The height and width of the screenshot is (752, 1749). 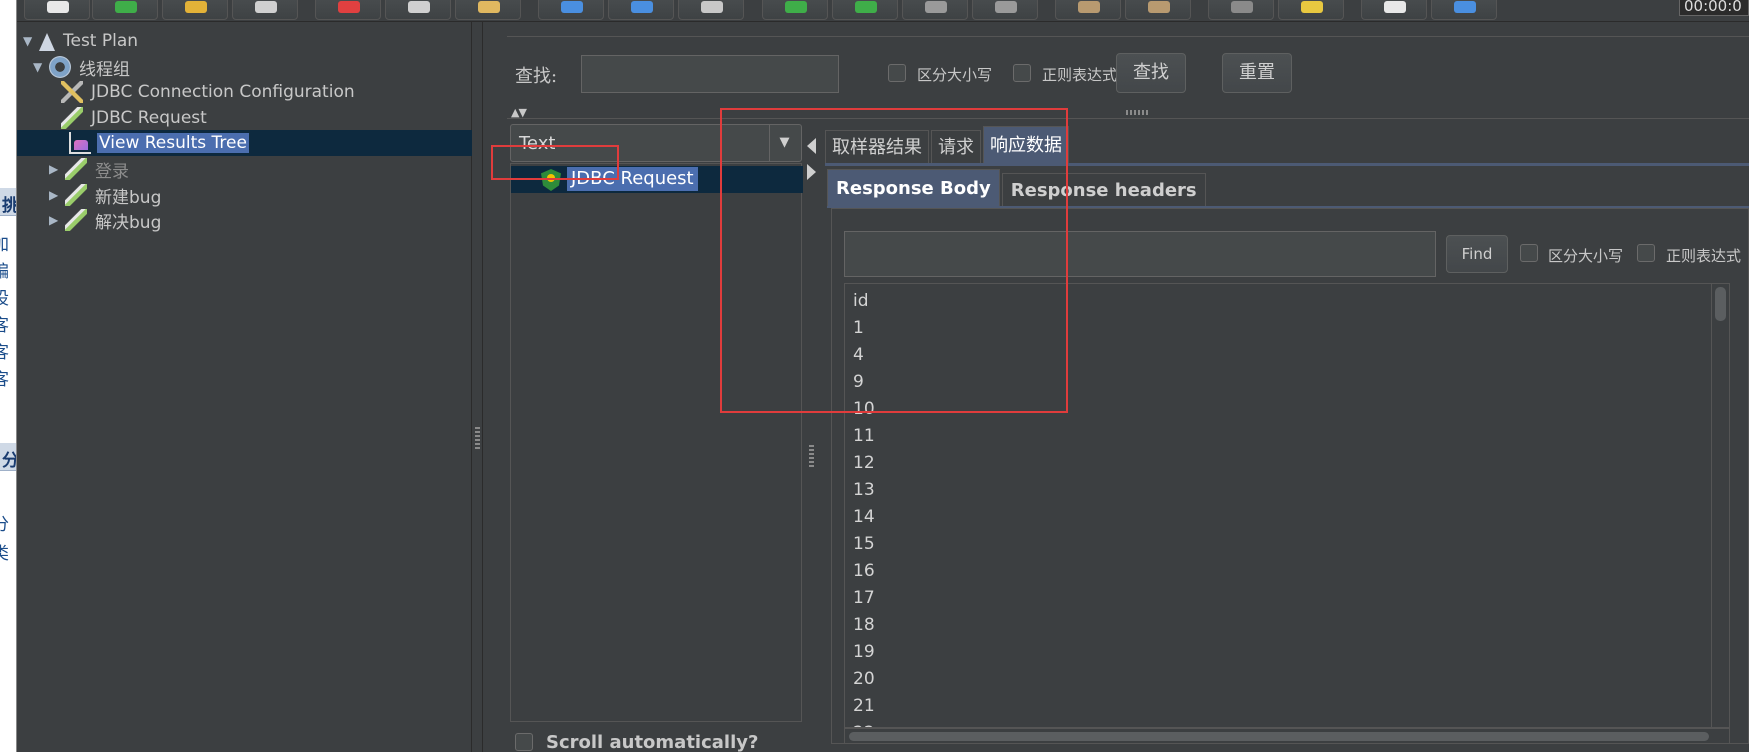 What do you see at coordinates (348, 10) in the screenshot?
I see `cut-button` at bounding box center [348, 10].